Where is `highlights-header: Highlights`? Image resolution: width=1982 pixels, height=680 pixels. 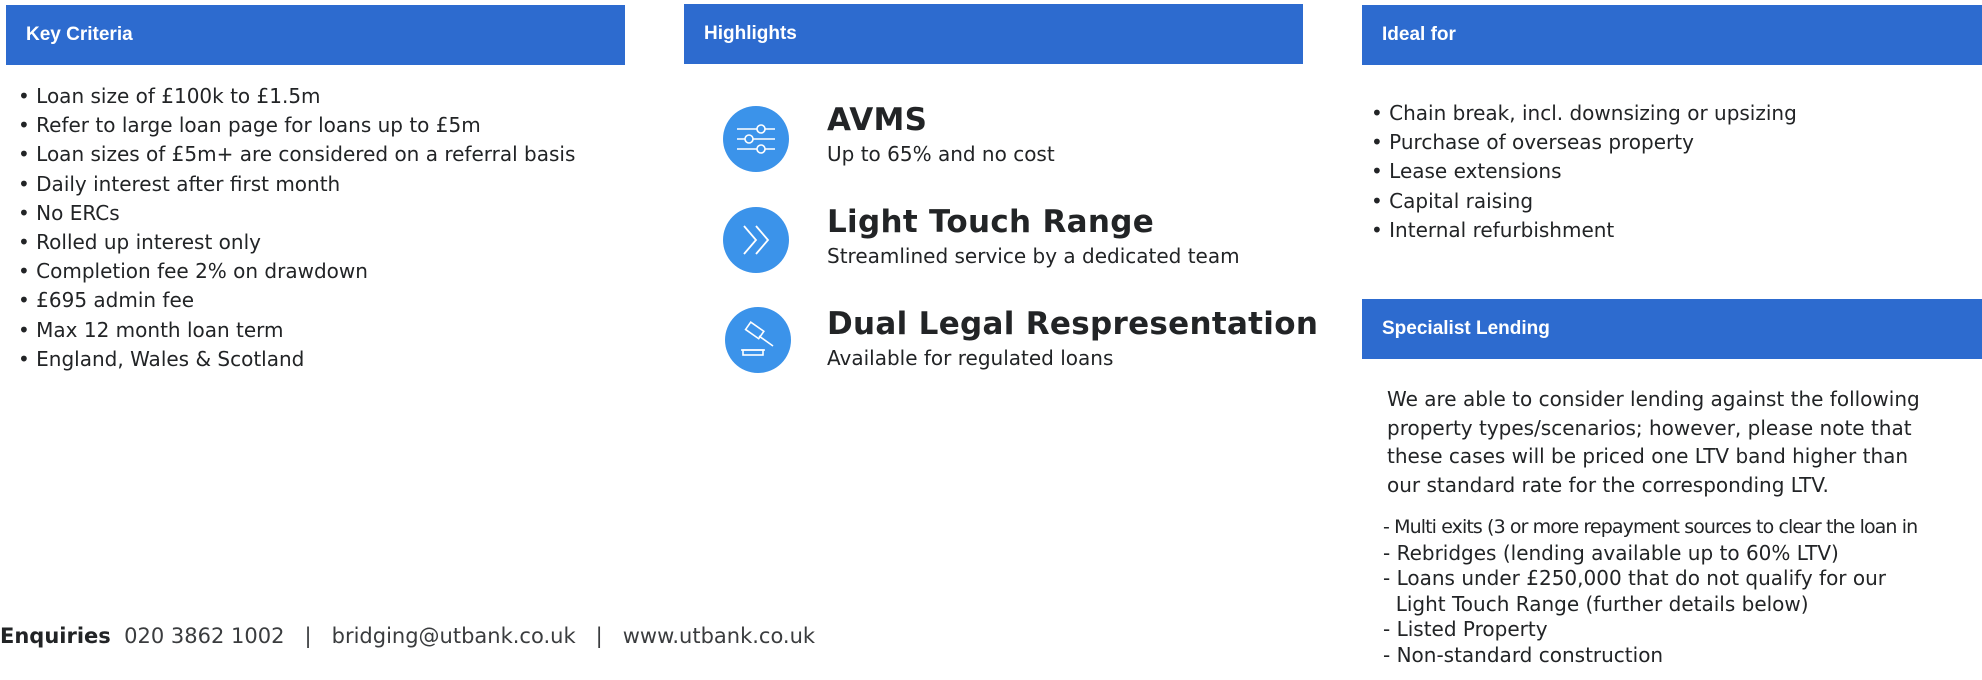
highlights-header: Highlights is located at coordinates (993, 34).